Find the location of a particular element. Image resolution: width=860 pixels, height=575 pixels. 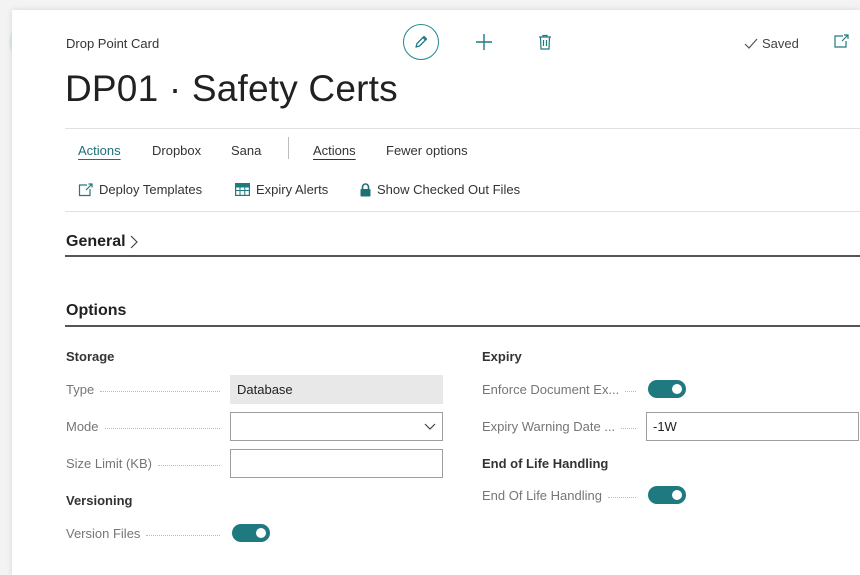

plus-icon is located at coordinates (484, 42).